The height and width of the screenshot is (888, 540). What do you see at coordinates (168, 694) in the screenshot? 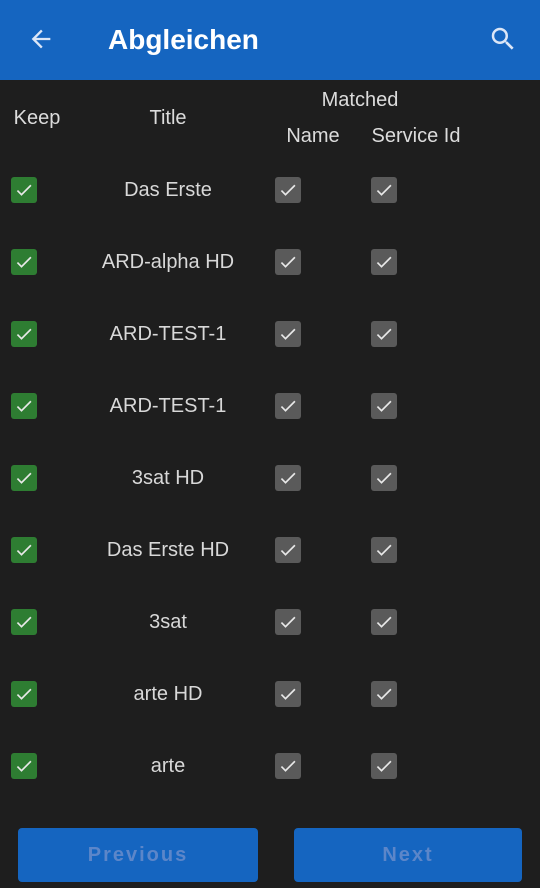
I see `channel-title: arte HD` at bounding box center [168, 694].